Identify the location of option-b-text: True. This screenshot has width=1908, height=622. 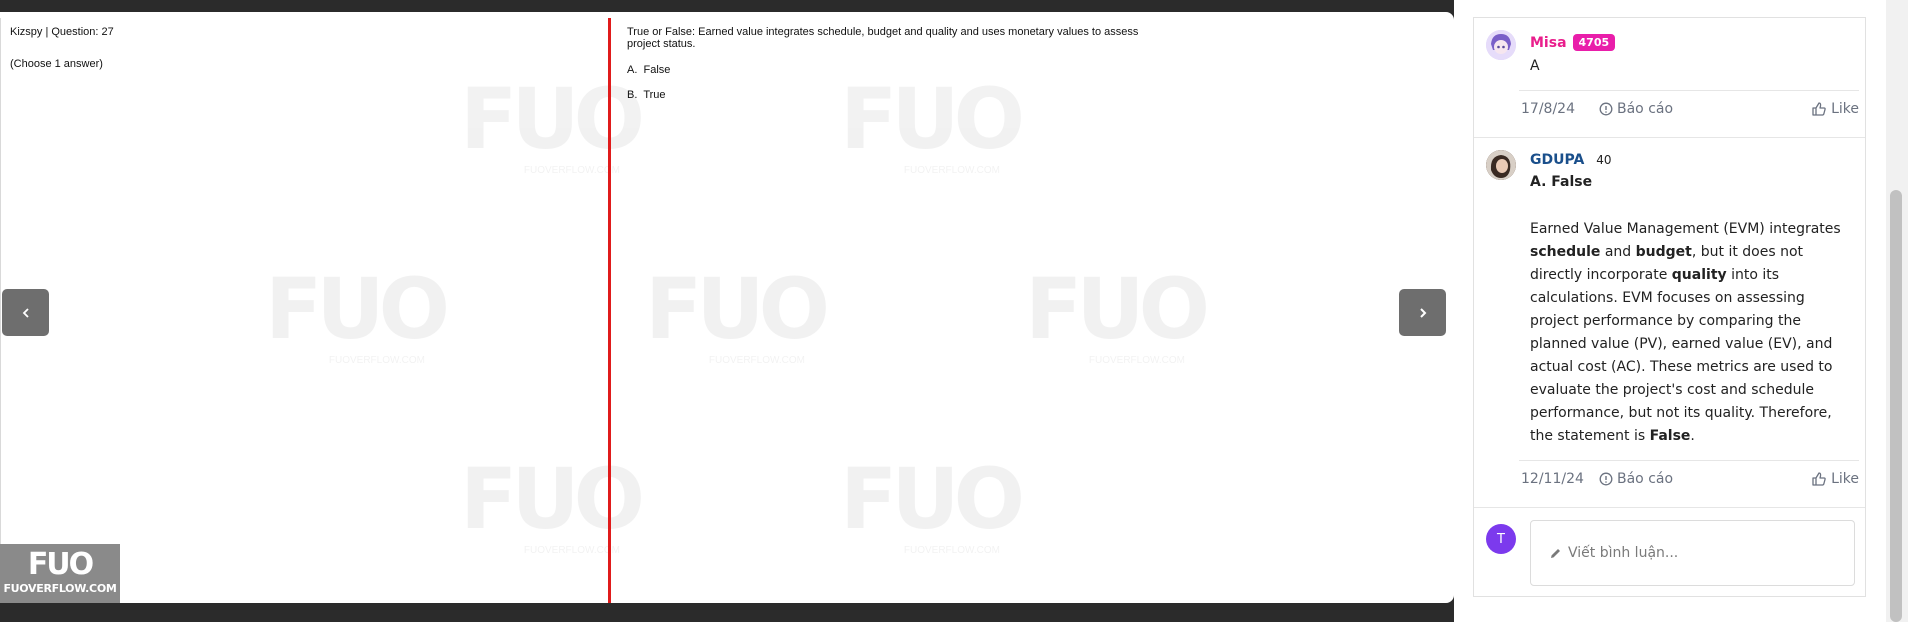
(654, 95).